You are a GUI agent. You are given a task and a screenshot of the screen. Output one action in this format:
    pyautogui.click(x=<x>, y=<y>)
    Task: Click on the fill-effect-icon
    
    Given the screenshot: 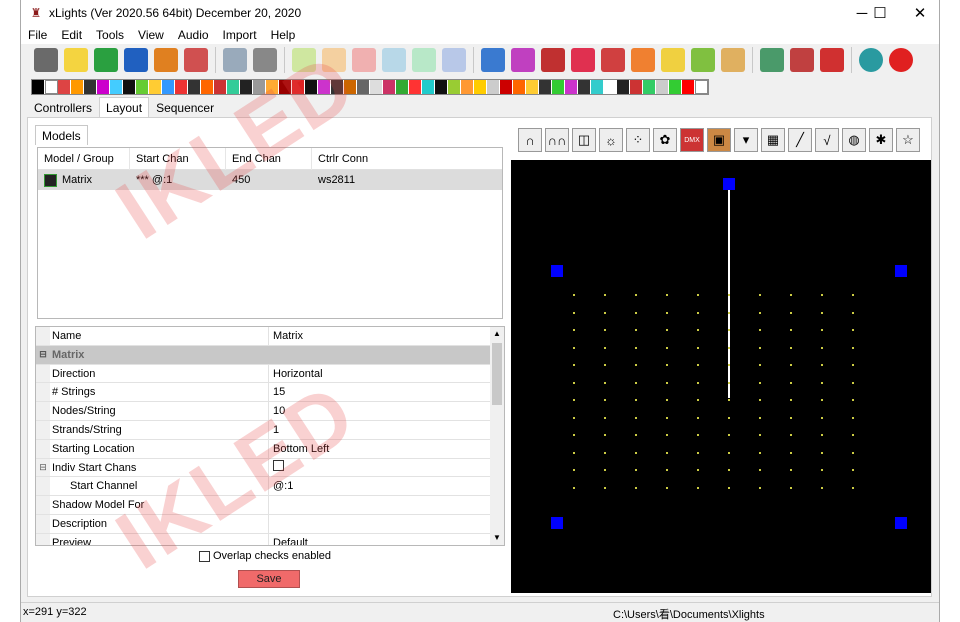 What is the action you would take?
    pyautogui.click(x=181, y=87)
    